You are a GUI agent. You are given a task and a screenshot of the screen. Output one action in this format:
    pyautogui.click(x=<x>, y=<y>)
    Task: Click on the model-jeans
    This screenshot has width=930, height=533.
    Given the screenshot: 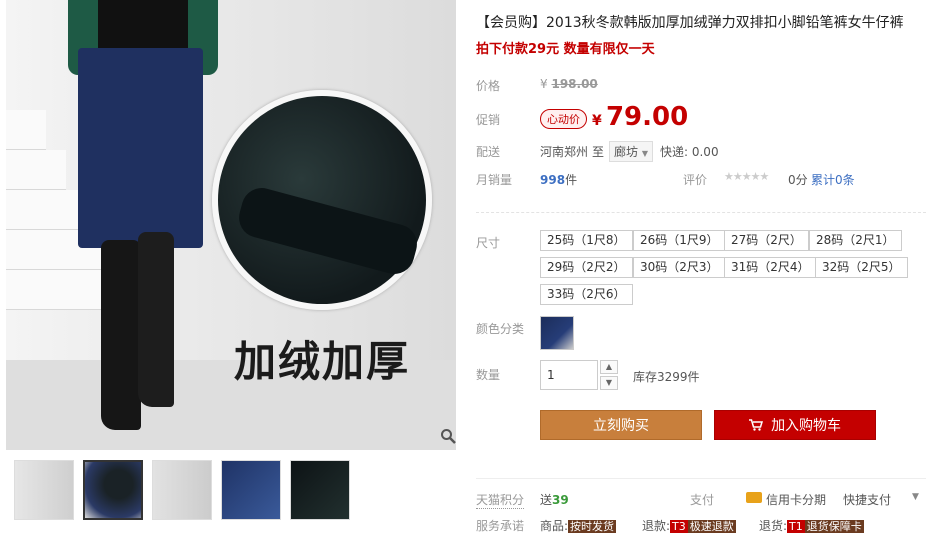 What is the action you would take?
    pyautogui.click(x=140, y=148)
    